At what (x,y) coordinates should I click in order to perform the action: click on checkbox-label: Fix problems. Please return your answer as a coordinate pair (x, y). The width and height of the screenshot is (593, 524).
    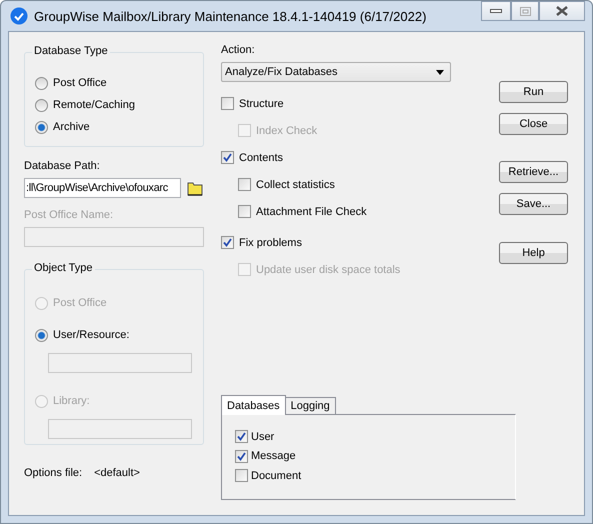
    Looking at the image, I should click on (270, 242).